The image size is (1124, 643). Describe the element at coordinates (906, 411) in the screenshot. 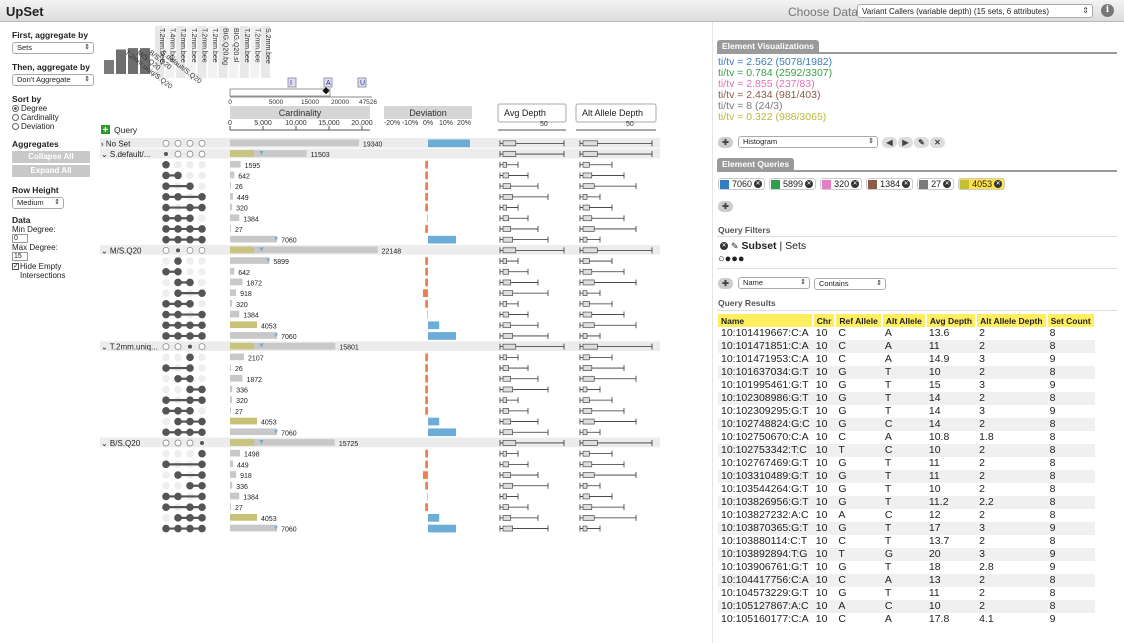

I see `table-row: 10:102309295:G:T 10 G T 14 3 9` at that location.